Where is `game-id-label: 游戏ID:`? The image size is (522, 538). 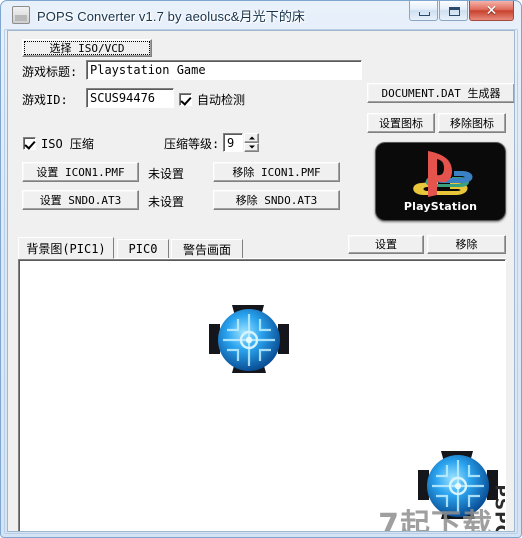 game-id-label: 游戏ID: is located at coordinates (45, 100).